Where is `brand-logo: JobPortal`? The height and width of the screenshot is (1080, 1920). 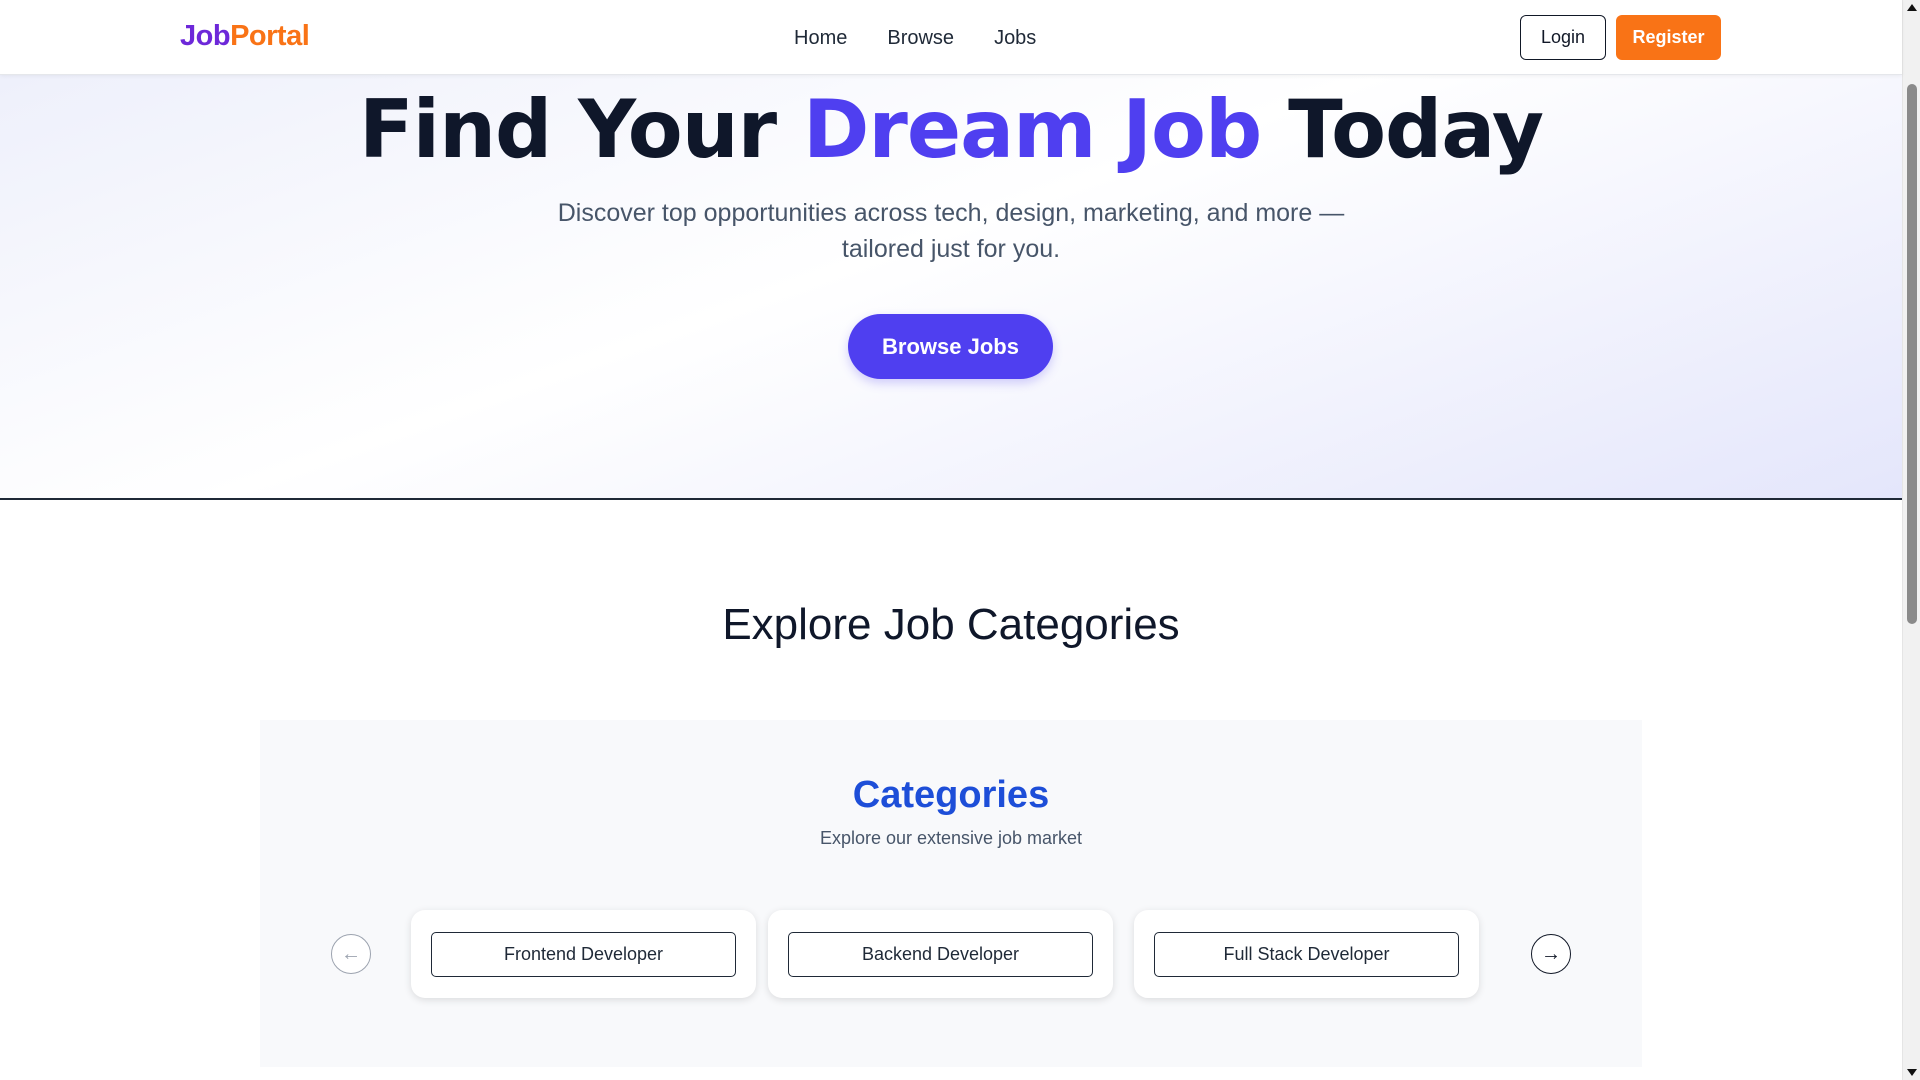 brand-logo: JobPortal is located at coordinates (245, 36).